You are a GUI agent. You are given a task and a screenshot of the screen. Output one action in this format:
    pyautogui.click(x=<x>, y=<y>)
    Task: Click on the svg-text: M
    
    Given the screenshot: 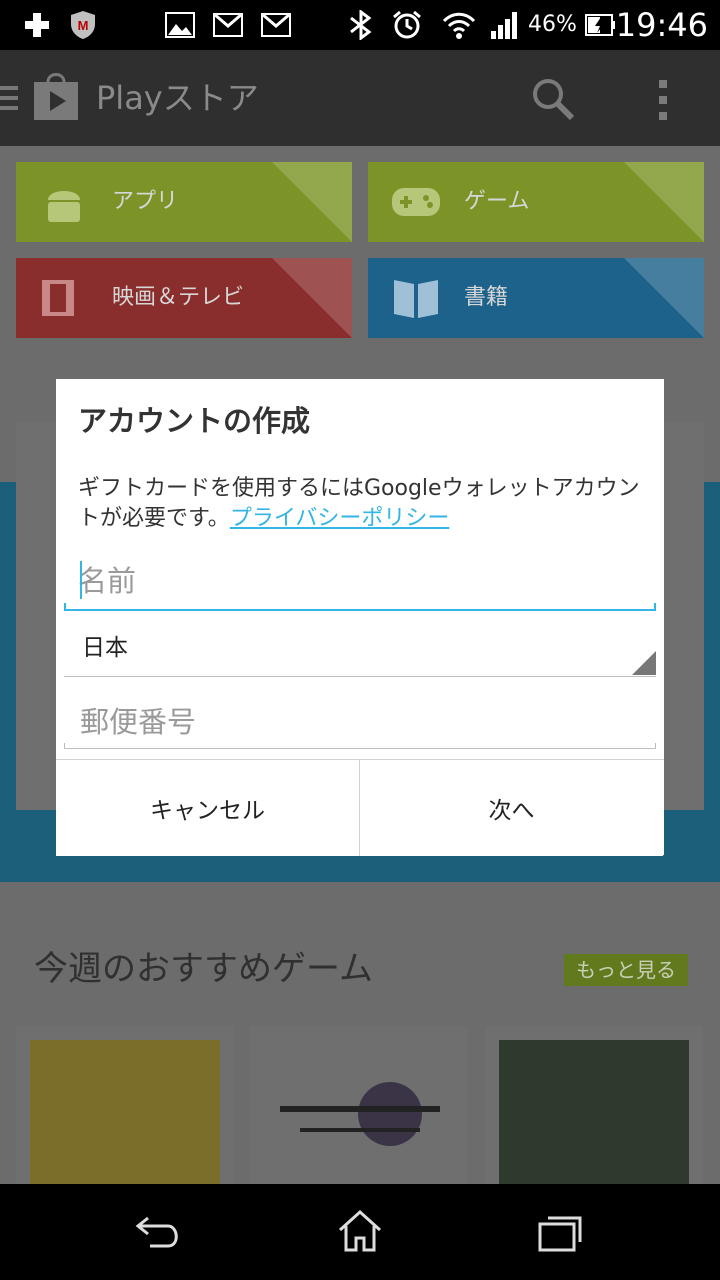 What is the action you would take?
    pyautogui.click(x=83, y=25)
    